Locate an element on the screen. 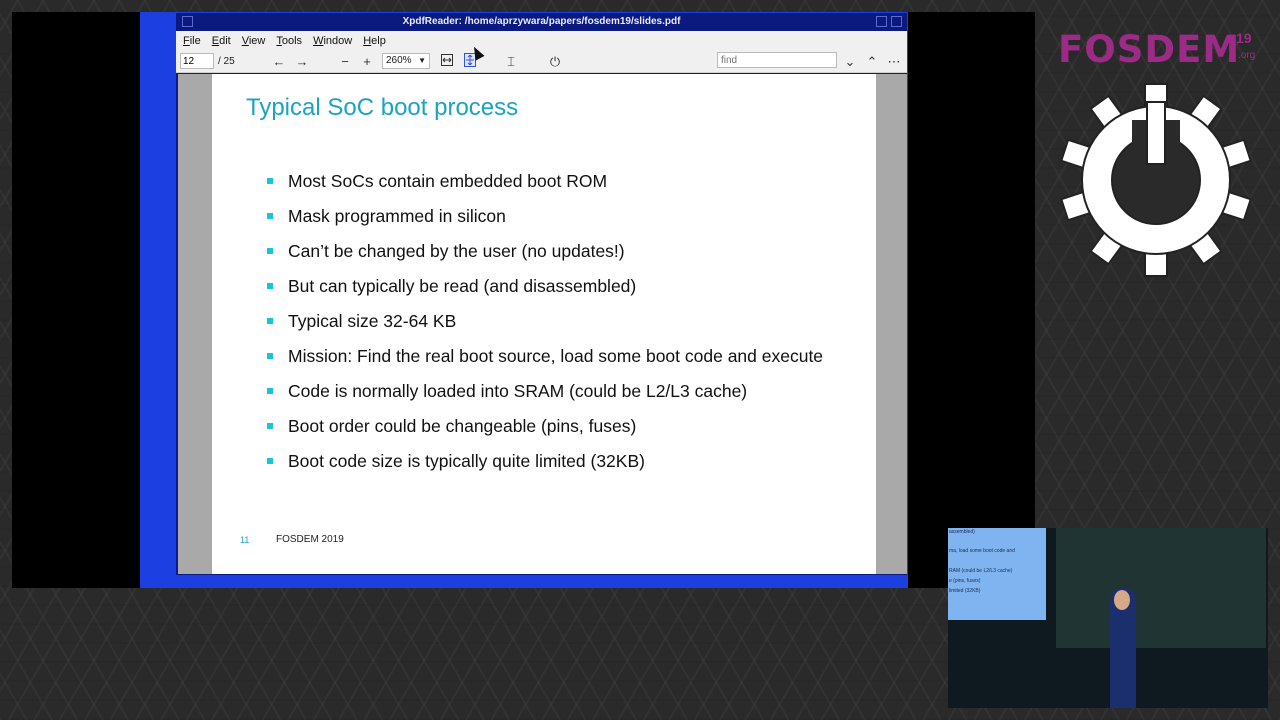 Image resolution: width=1280 pixels, height=720 pixels. chevron-down-icon: ▼ is located at coordinates (422, 60).